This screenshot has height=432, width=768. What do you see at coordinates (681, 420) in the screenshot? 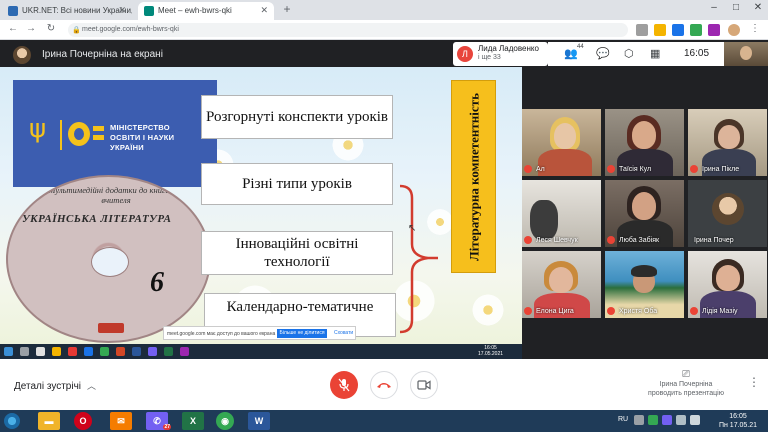
I see `network-icon` at bounding box center [681, 420].